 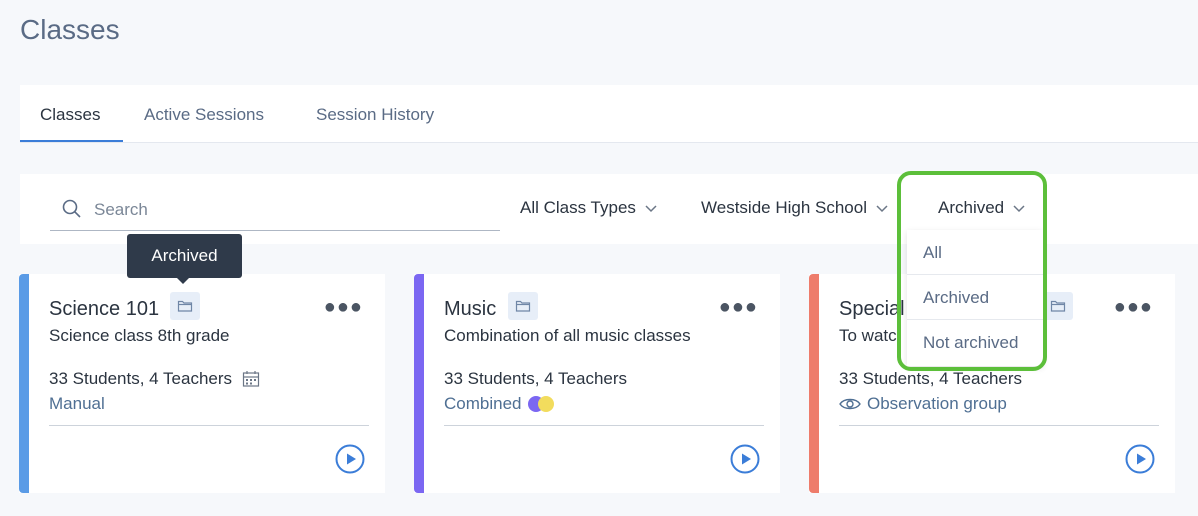 What do you see at coordinates (540, 404) in the screenshot?
I see `combined-dots-icon` at bounding box center [540, 404].